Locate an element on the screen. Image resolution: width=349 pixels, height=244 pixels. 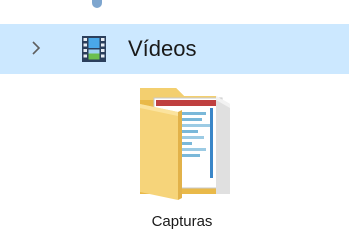
folder-item-label: Capturas is located at coordinates (182, 221).